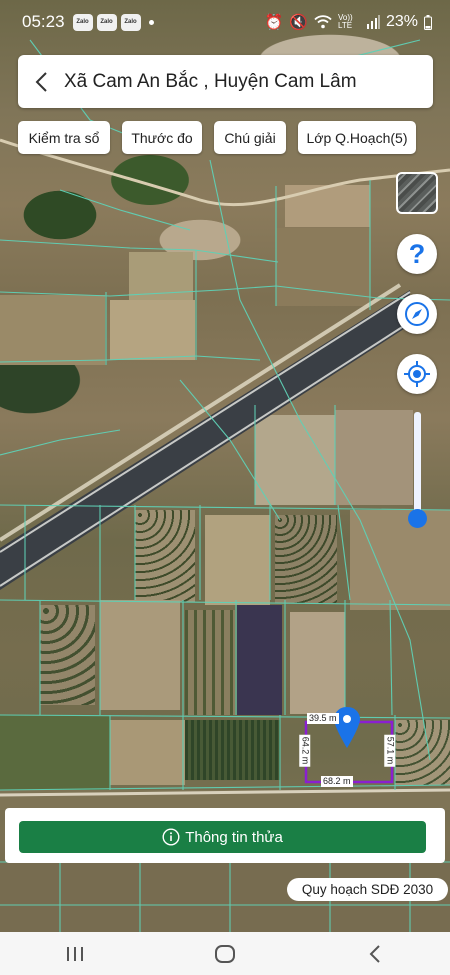 Image resolution: width=450 pixels, height=975 pixels. Describe the element at coordinates (417, 518) in the screenshot. I see `zoom-slider-knob` at that location.